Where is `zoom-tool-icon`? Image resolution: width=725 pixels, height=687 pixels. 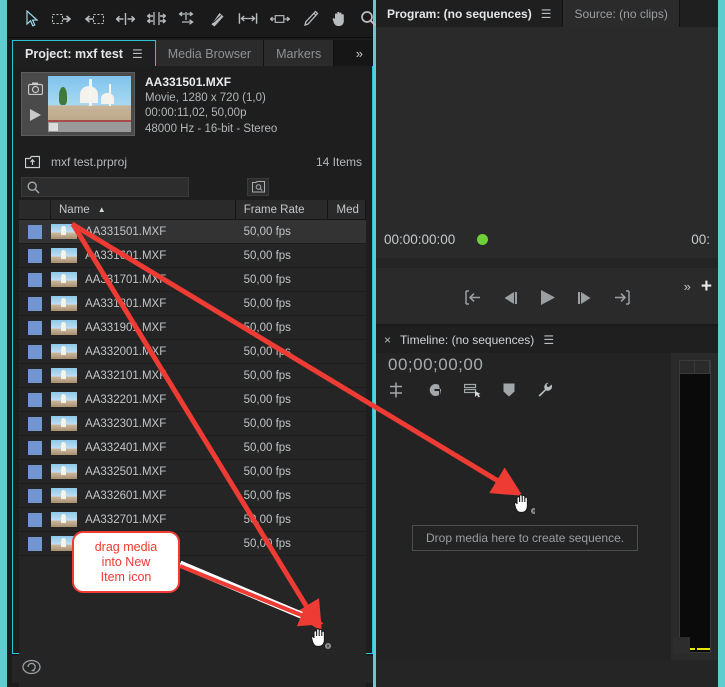 zoom-tool-icon is located at coordinates (368, 19).